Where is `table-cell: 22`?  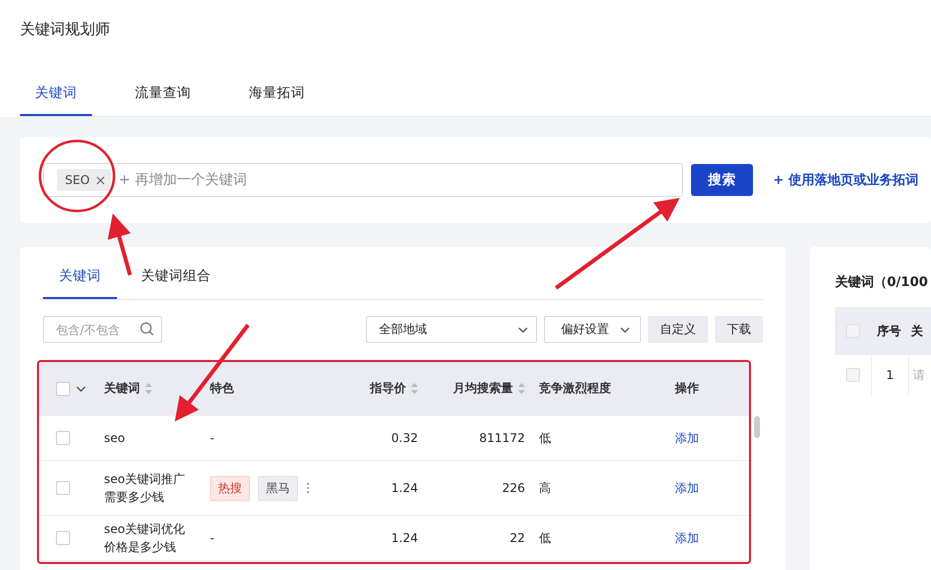 table-cell: 22 is located at coordinates (517, 538).